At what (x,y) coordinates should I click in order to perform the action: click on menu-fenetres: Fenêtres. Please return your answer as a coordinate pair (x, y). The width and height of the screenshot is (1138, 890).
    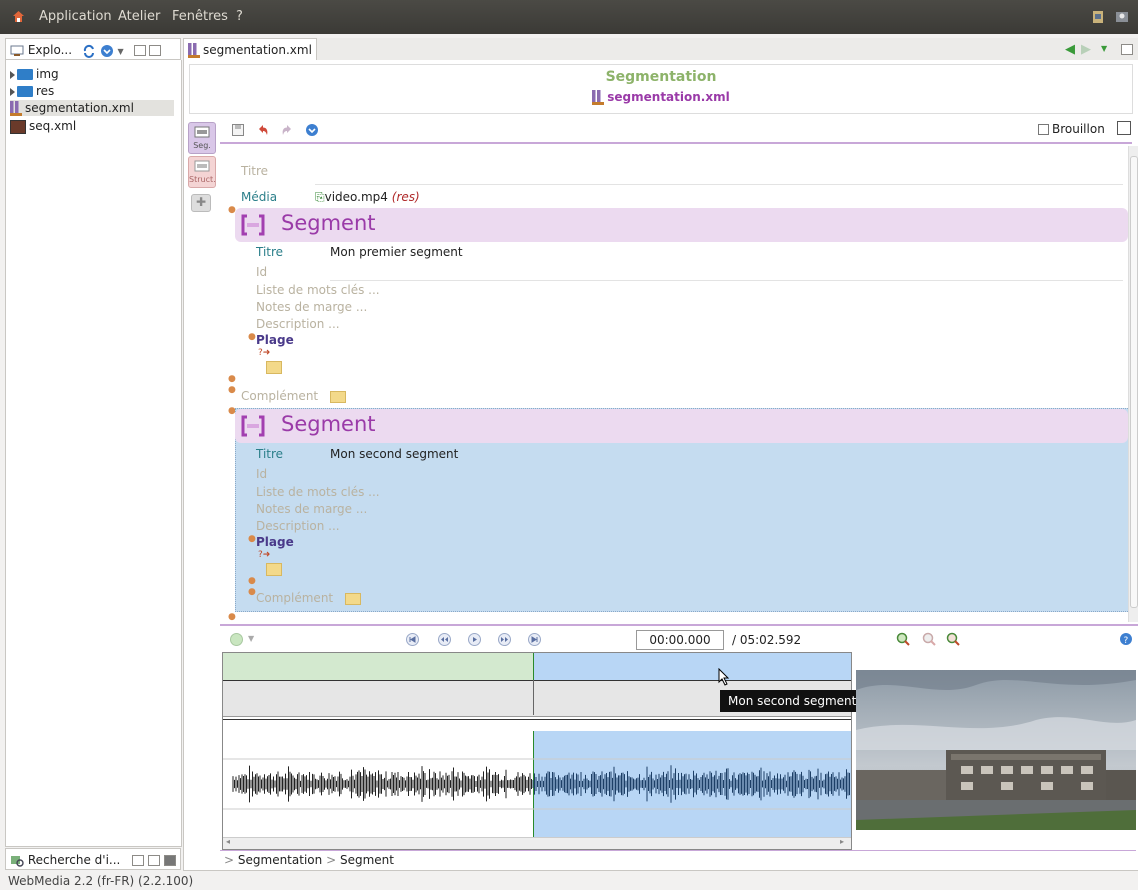
    Looking at the image, I should click on (200, 16).